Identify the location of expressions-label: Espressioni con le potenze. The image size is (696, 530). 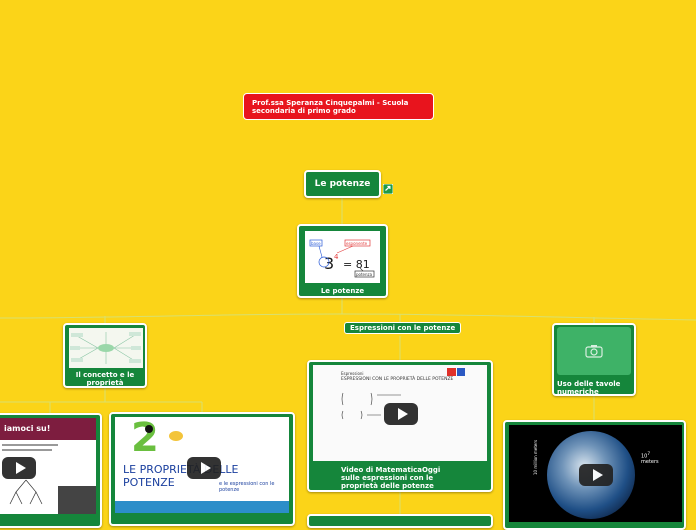
(403, 328).